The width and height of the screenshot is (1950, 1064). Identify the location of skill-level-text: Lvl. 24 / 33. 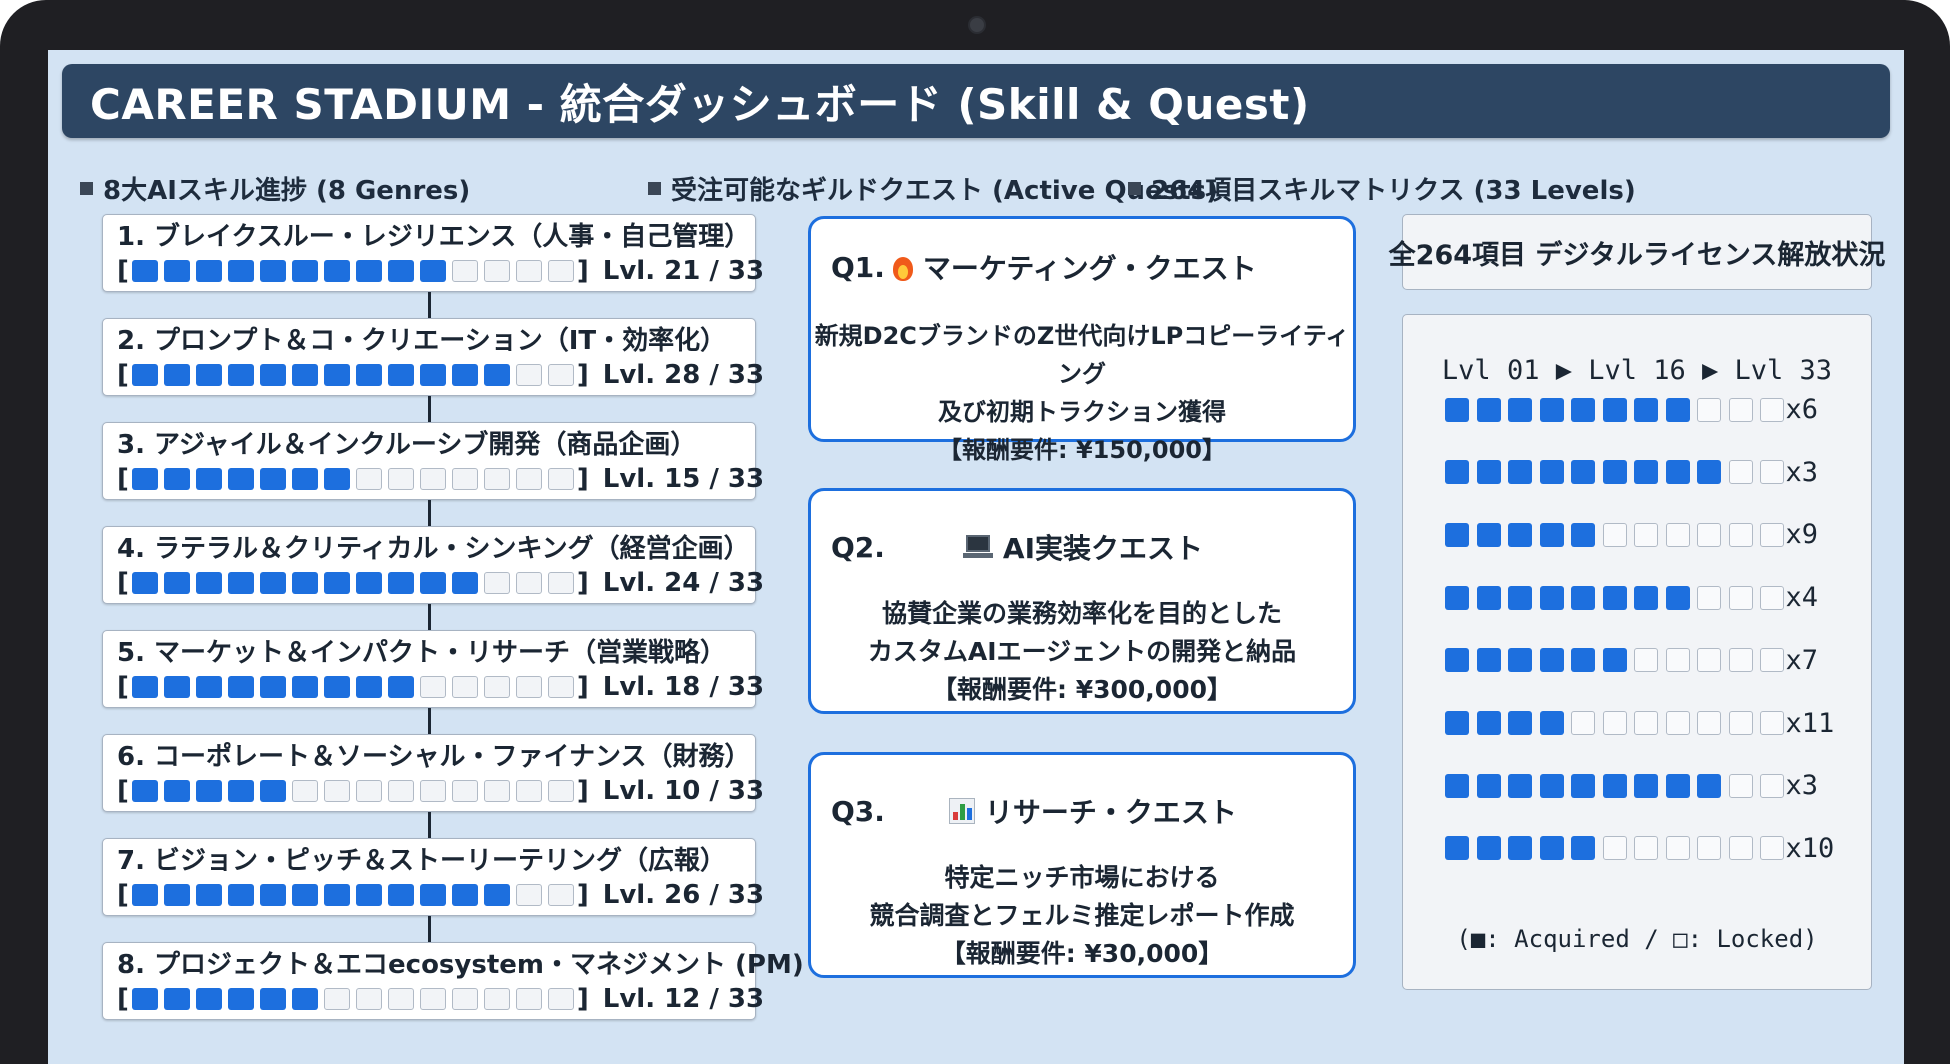
(683, 583).